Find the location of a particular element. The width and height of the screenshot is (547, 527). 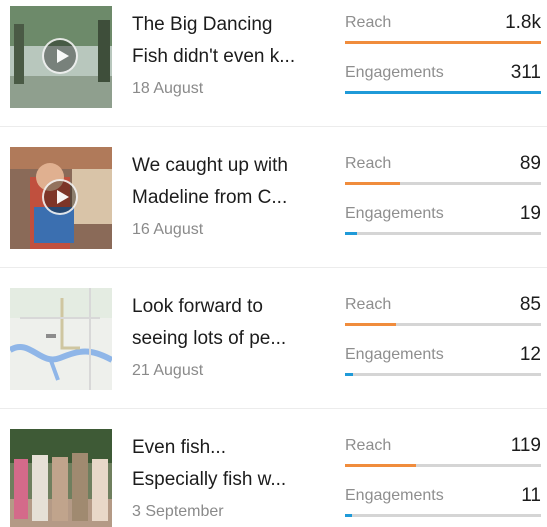

post-date: 21 August is located at coordinates (168, 370).